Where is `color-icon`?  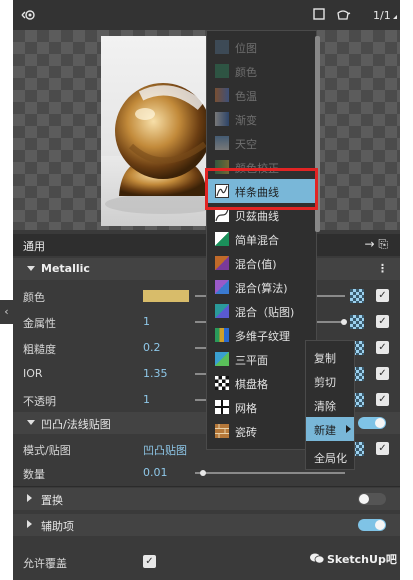
color-icon is located at coordinates (222, 71).